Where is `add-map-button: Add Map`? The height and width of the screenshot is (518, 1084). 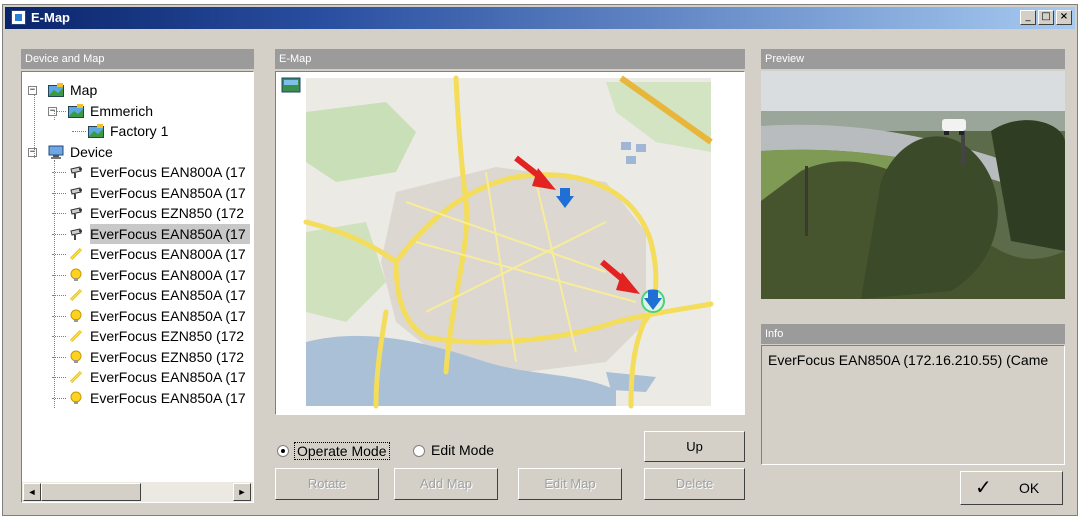 add-map-button: Add Map is located at coordinates (446, 484).